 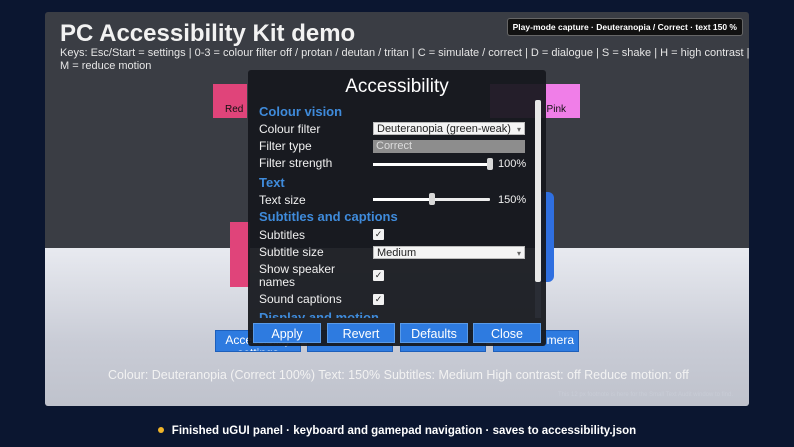 I want to click on section-subtitles: Subtitles and captions, so click(x=328, y=216).